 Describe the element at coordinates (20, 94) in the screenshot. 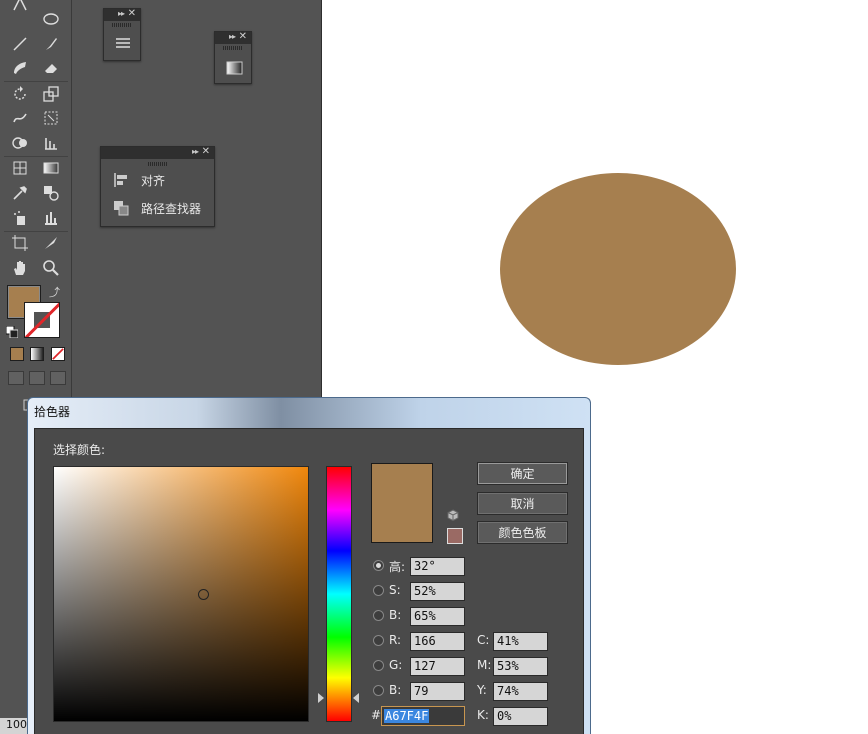

I see `rotate-icon` at that location.